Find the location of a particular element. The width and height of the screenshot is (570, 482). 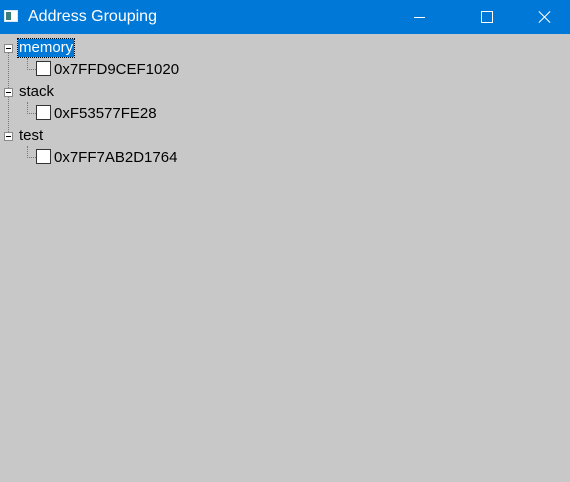

address-label: 0x7FF7AB2D1764 is located at coordinates (115, 158).